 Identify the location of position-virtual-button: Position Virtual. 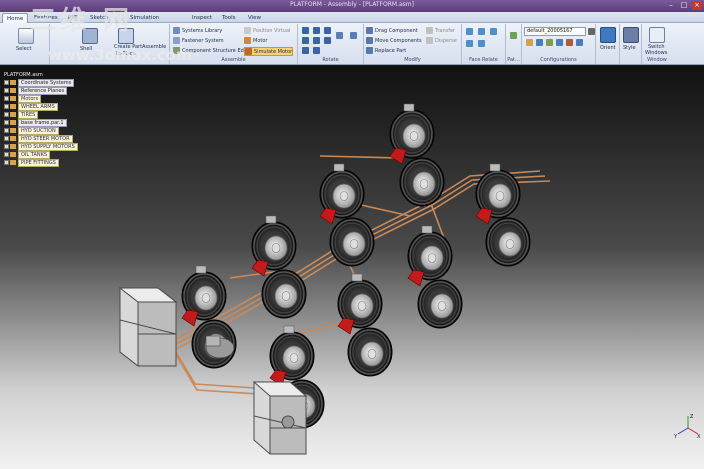
(267, 30).